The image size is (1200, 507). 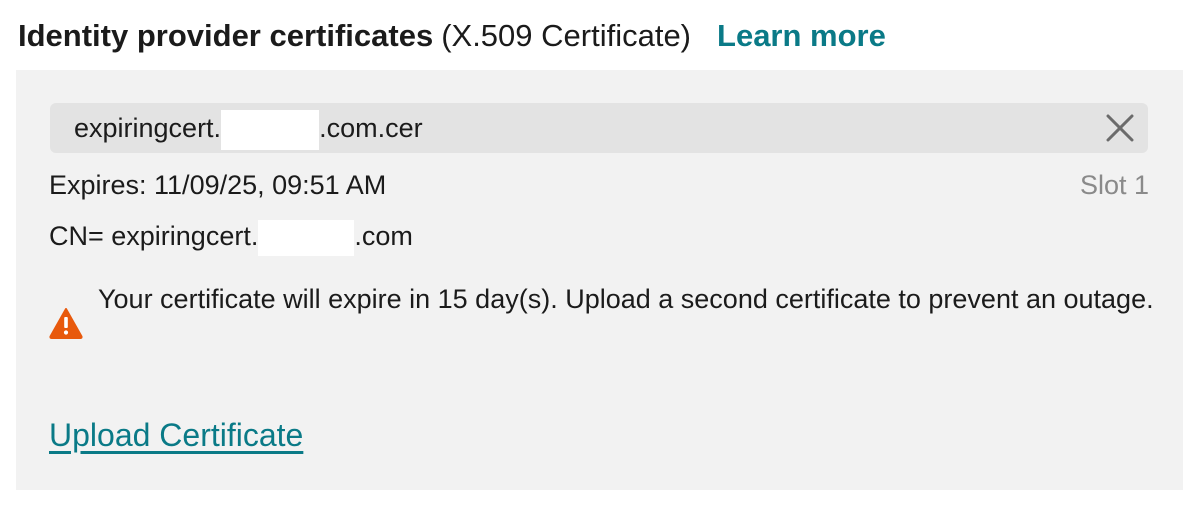 I want to click on expiry-date: Expires: 11/09/25, 09:51 AM, so click(x=218, y=185).